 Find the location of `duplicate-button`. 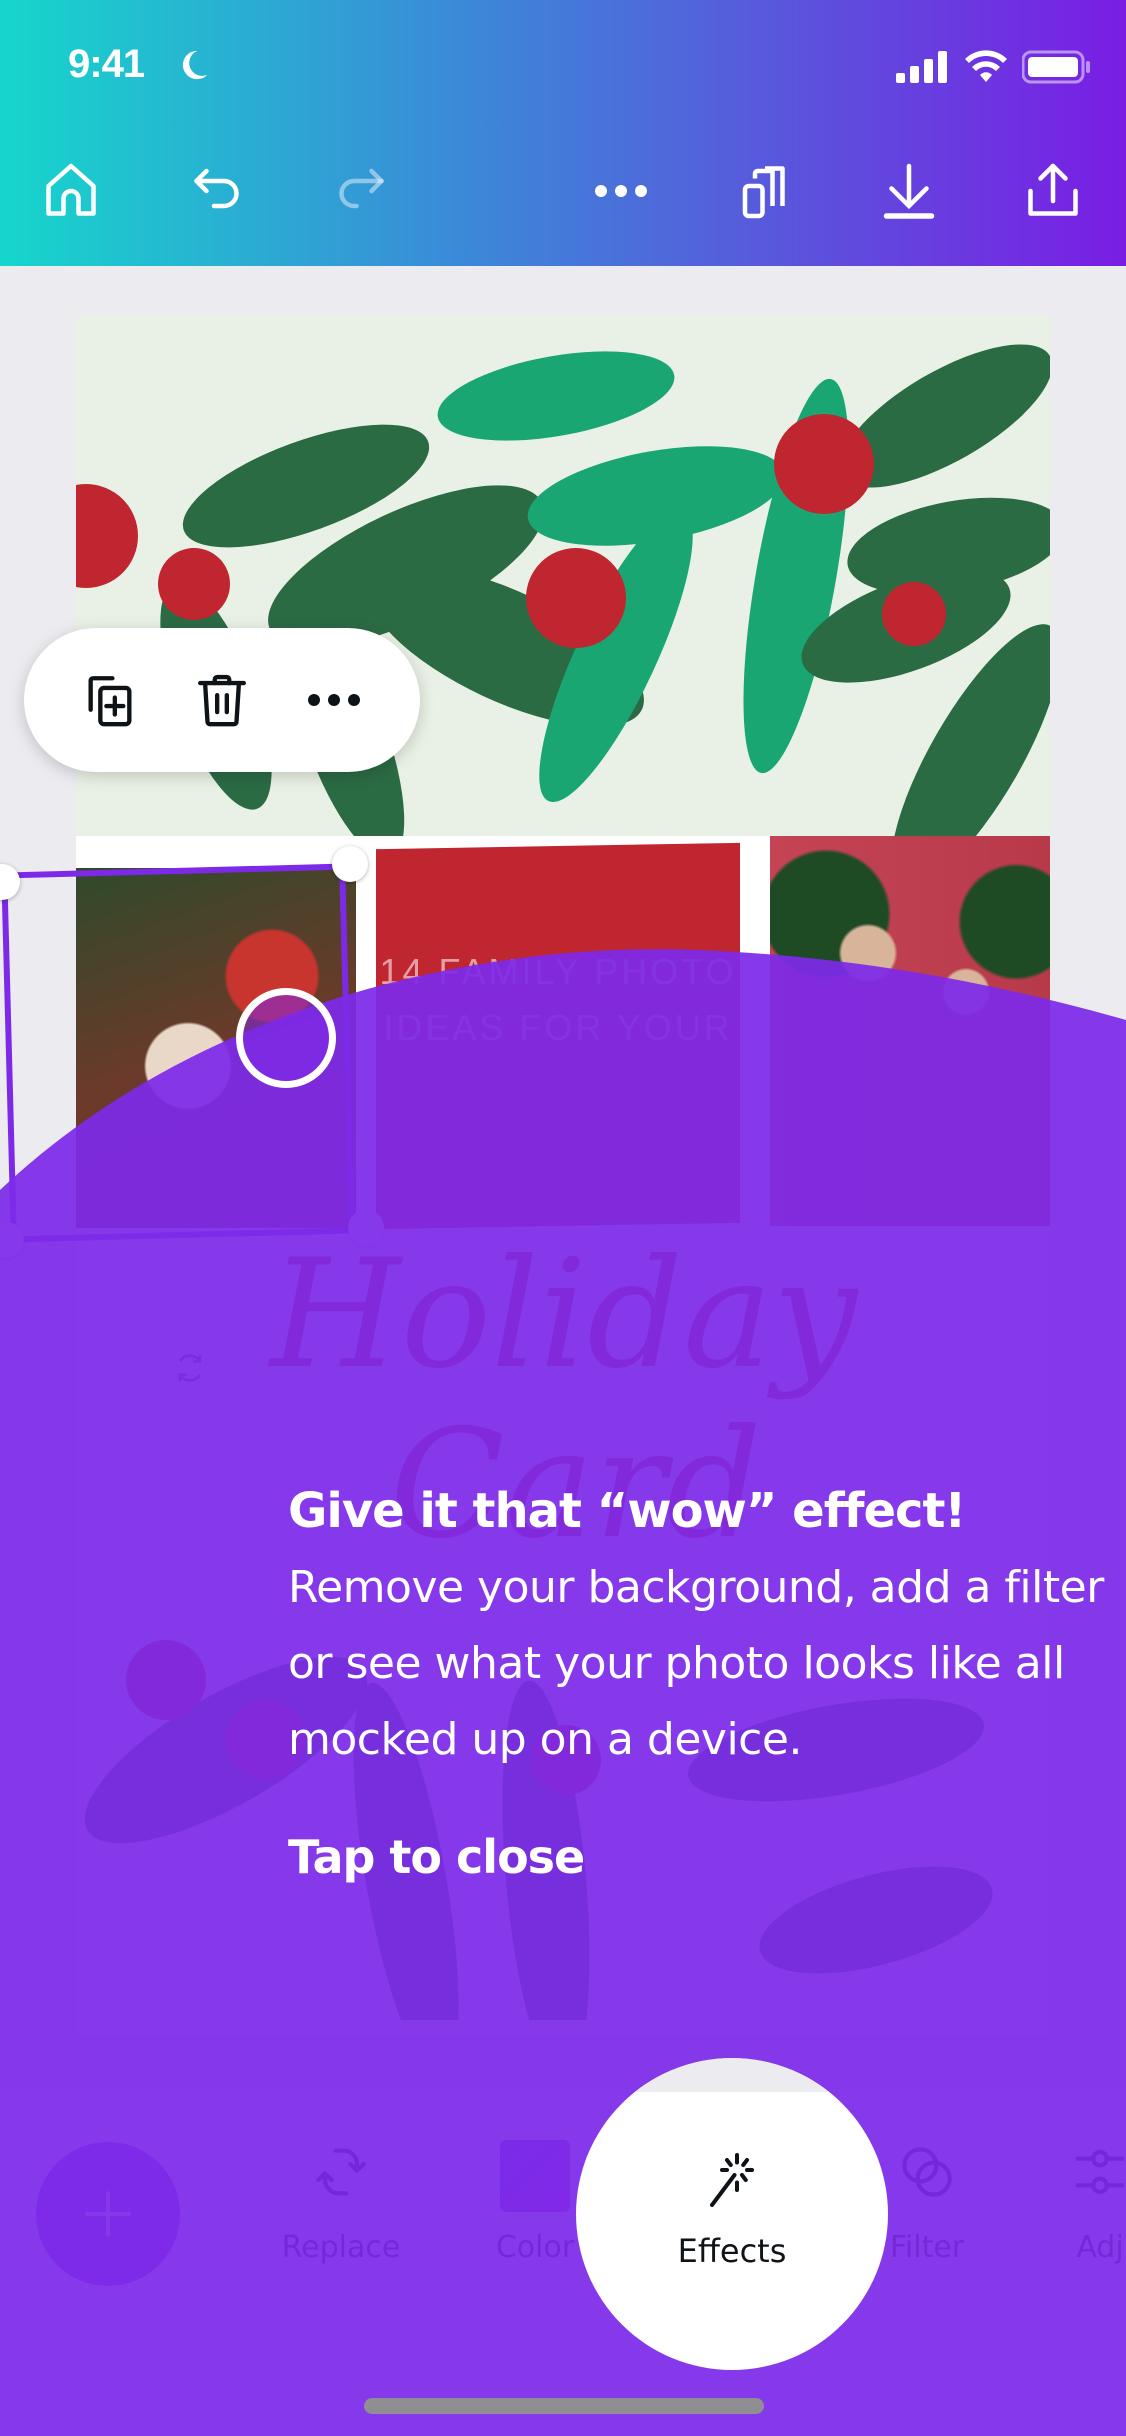

duplicate-button is located at coordinates (110, 700).